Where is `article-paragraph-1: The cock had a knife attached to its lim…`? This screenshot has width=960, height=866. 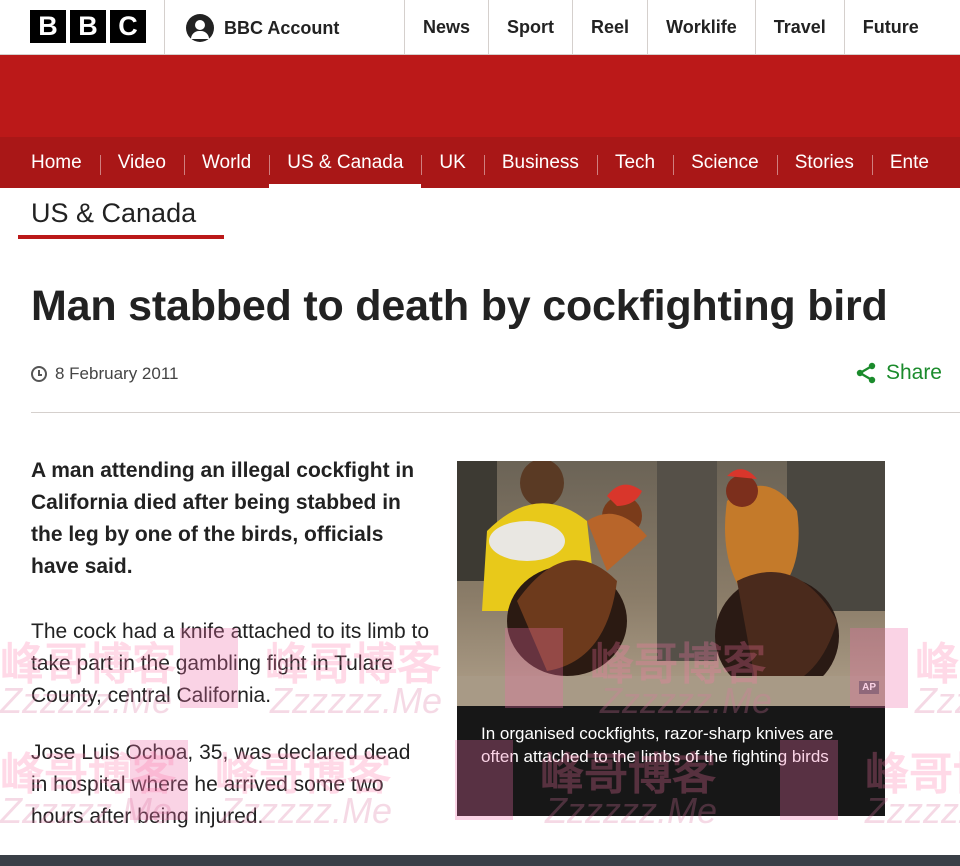
article-paragraph-1: The cock had a knife attached to its lim… is located at coordinates (230, 663).